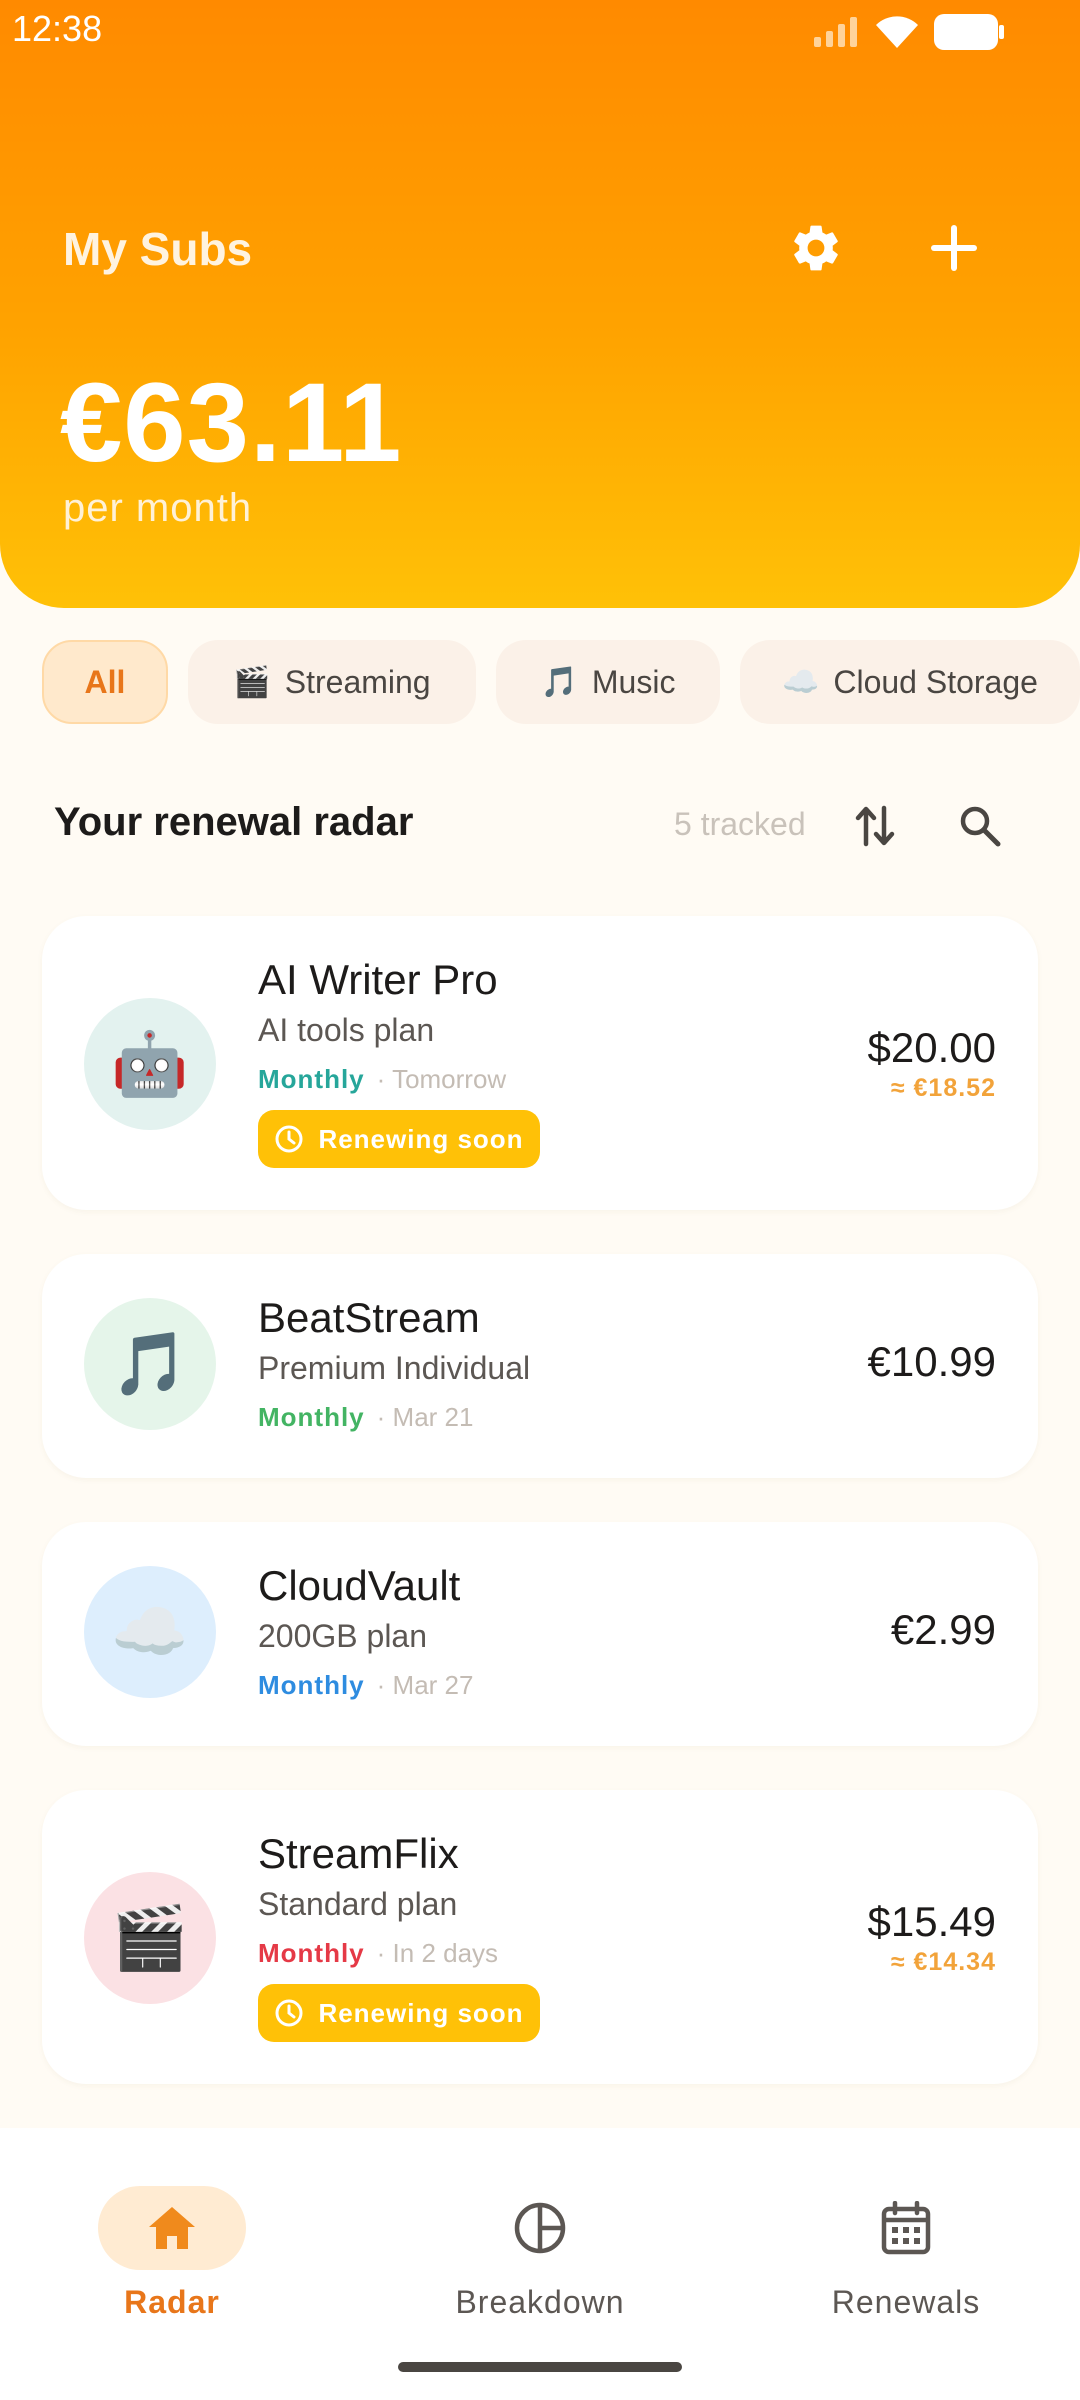 The width and height of the screenshot is (1080, 2400). I want to click on service-name: BeatStream, so click(369, 1317).